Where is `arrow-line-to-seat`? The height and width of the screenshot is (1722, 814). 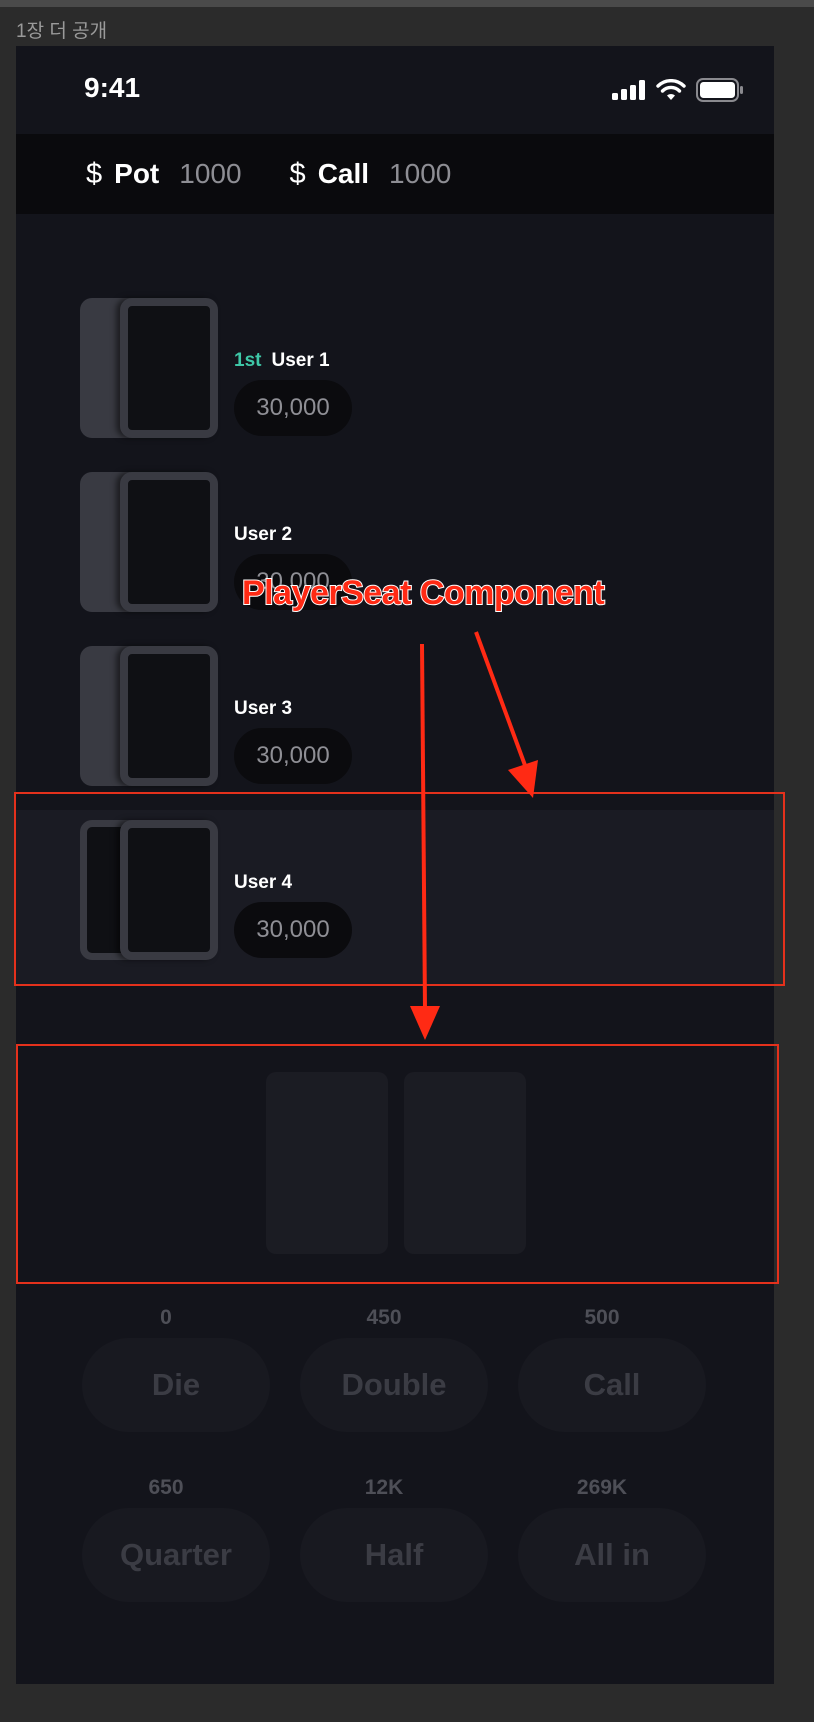 arrow-line-to-seat is located at coordinates (501, 700).